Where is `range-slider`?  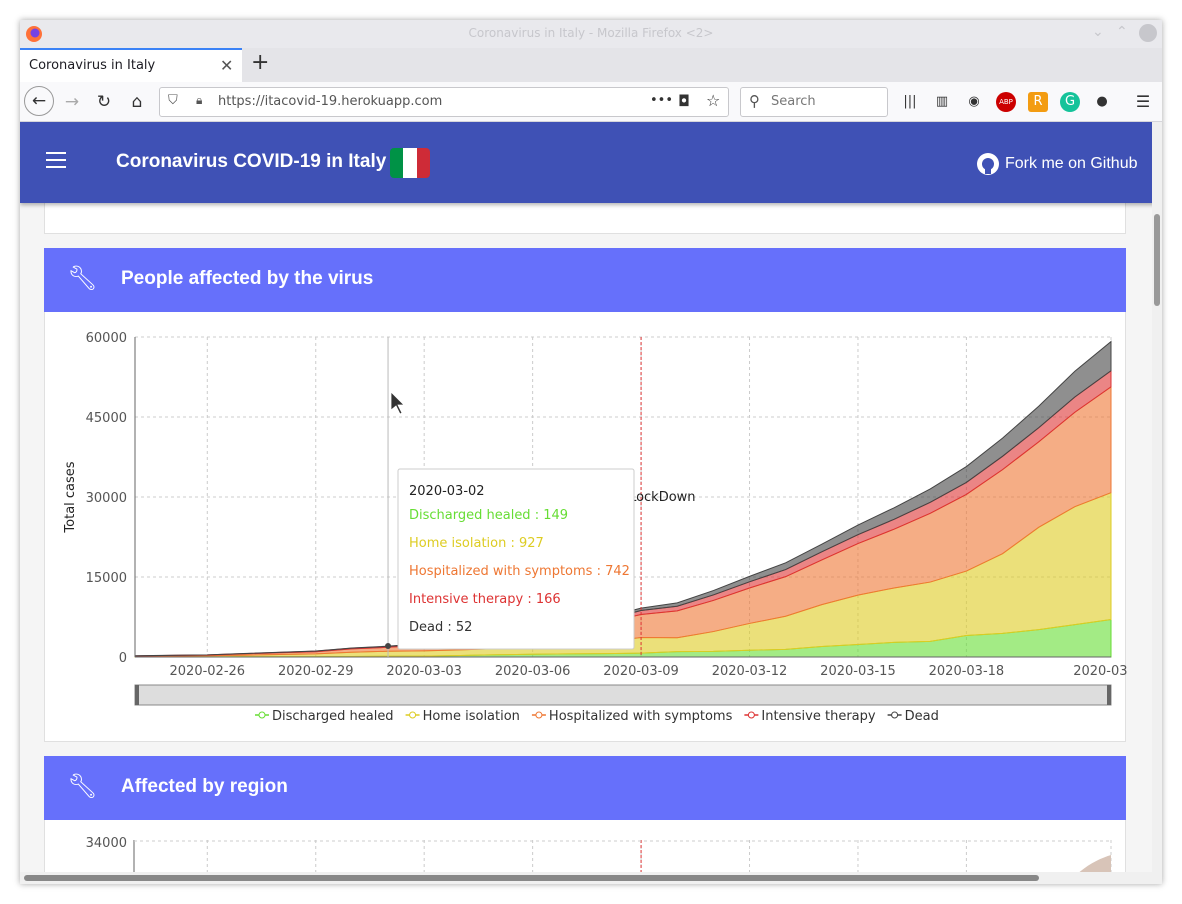
range-slider is located at coordinates (623, 695).